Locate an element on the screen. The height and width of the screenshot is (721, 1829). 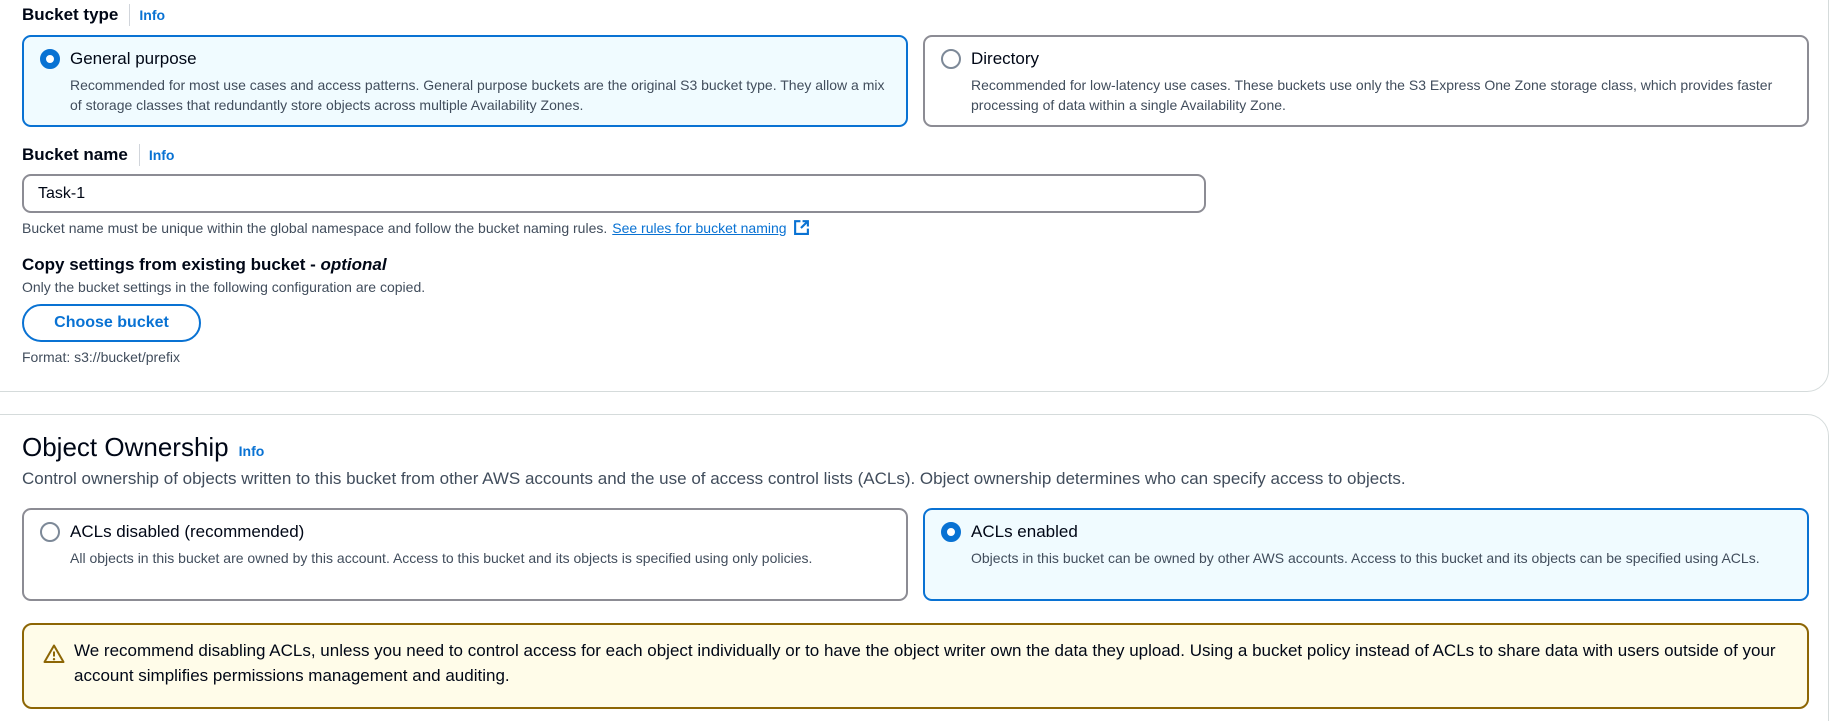
acls-disabled-title: ACLs disabled (recommended) is located at coordinates (187, 531).